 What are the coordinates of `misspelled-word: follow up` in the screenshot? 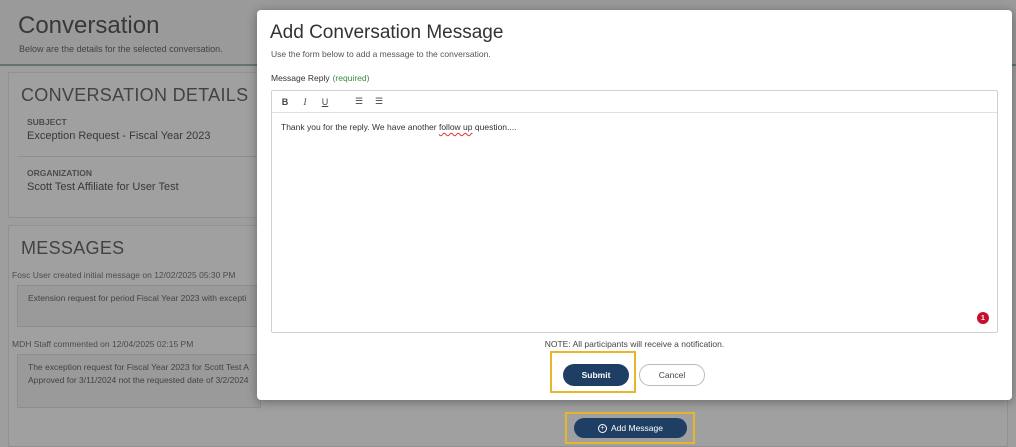 It's located at (456, 127).